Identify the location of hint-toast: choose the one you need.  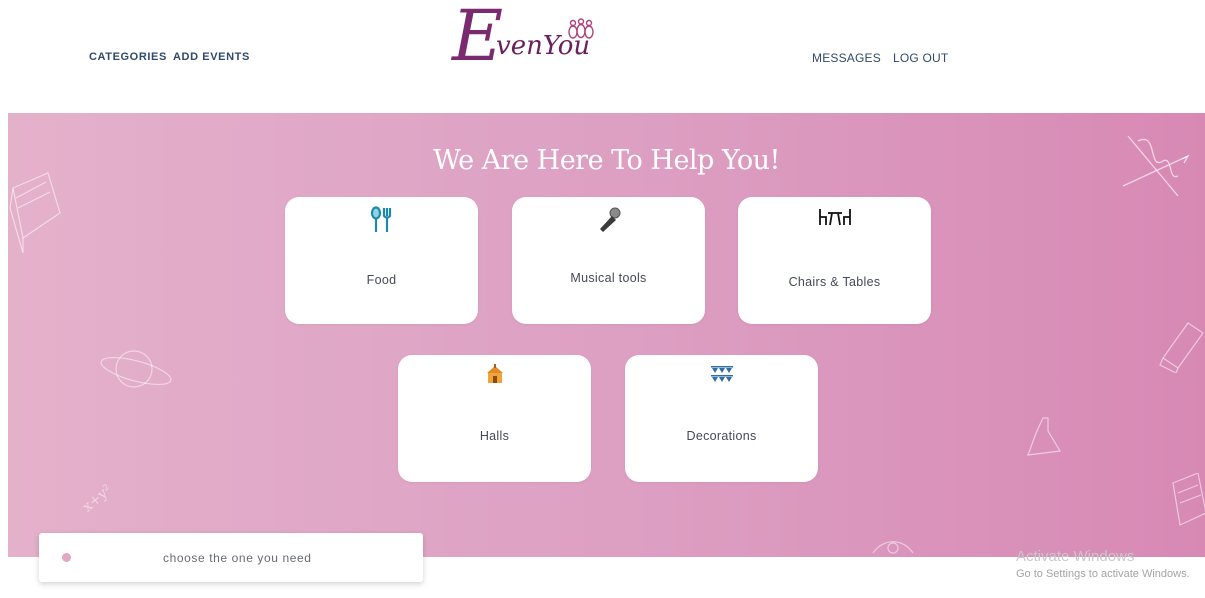
(231, 557).